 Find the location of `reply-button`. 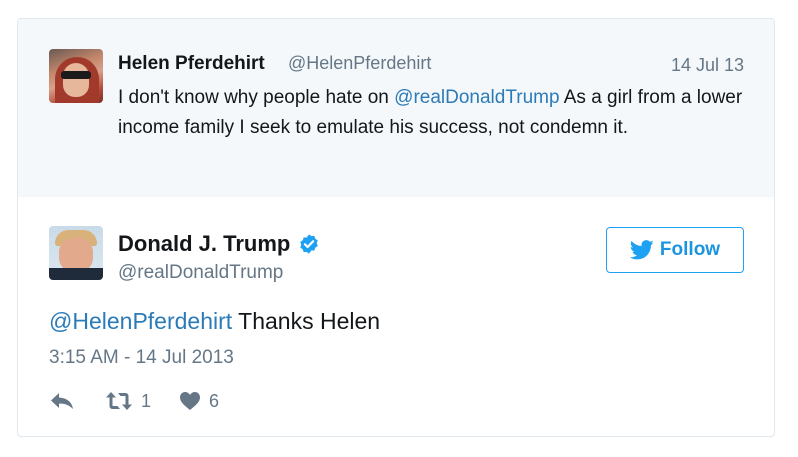

reply-button is located at coordinates (62, 401).